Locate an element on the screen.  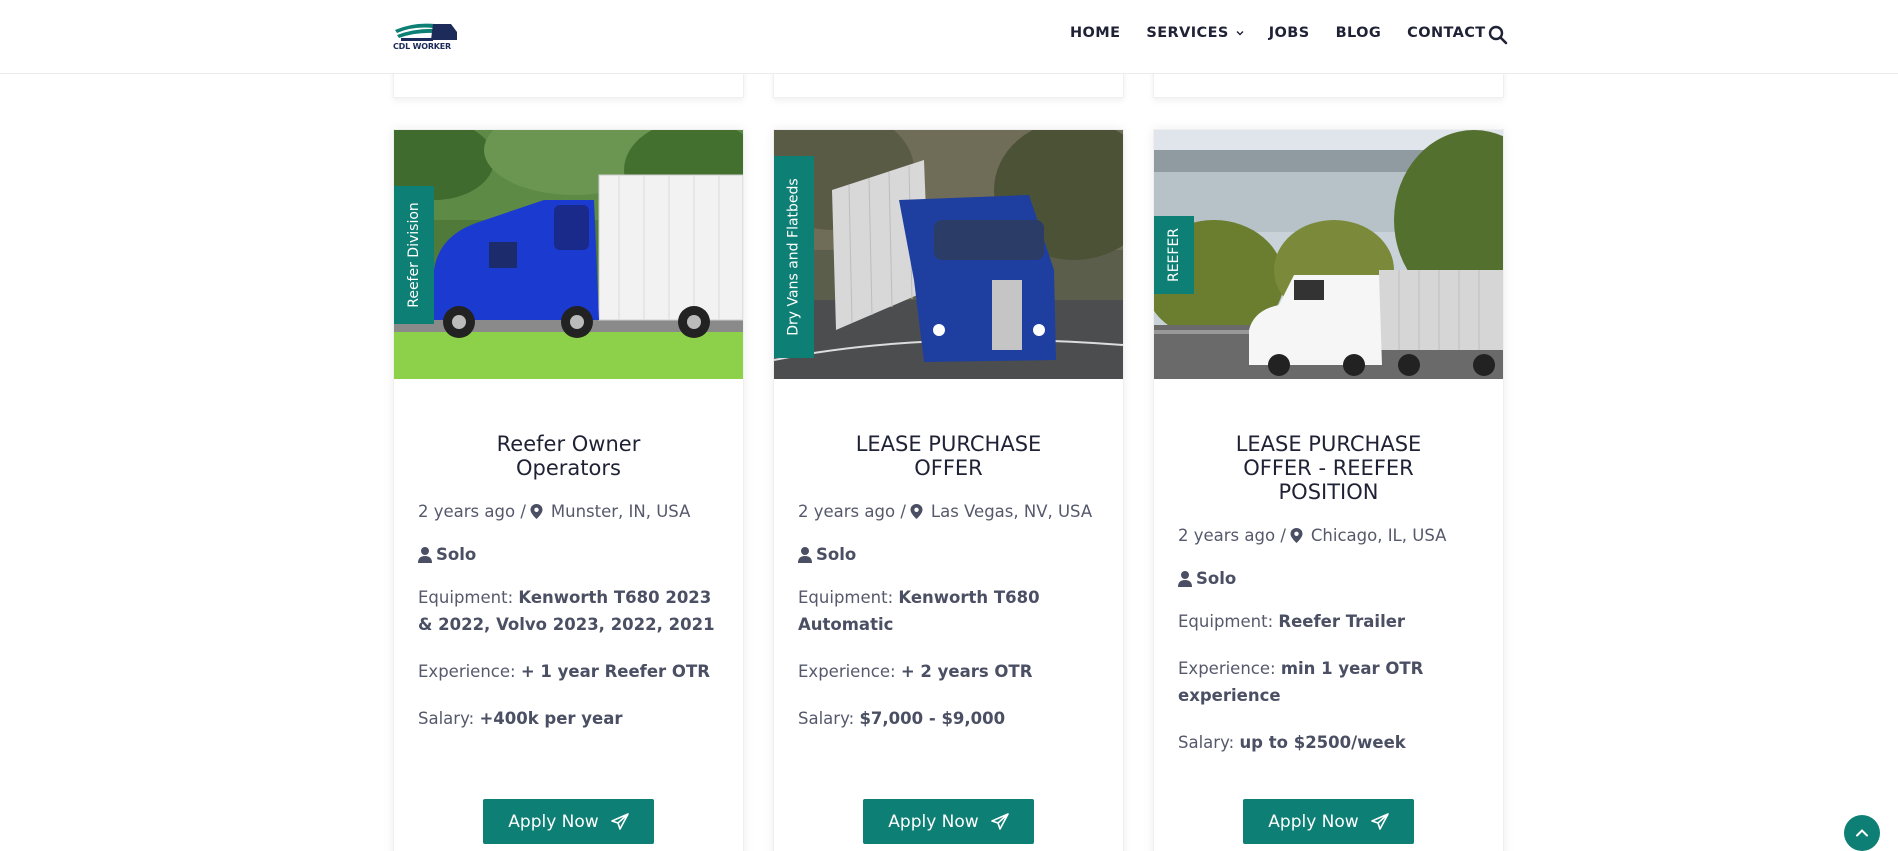
job-meta: 2 years ago / Las Vegas, NV, USA is located at coordinates (948, 511).